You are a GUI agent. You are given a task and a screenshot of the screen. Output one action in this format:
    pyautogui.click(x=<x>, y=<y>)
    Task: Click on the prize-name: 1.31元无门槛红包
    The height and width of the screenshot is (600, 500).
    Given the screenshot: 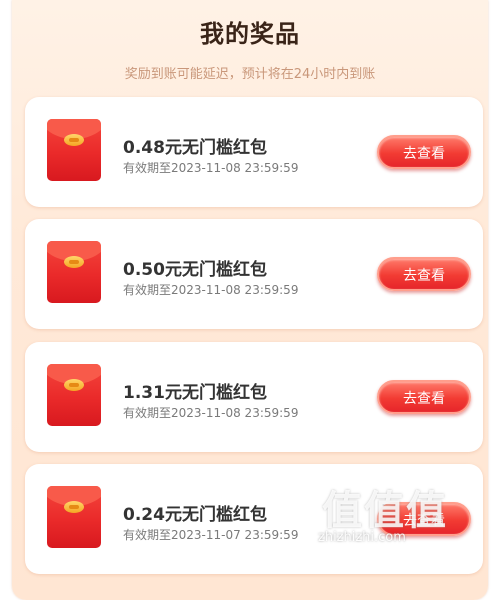 What is the action you would take?
    pyautogui.click(x=195, y=393)
    